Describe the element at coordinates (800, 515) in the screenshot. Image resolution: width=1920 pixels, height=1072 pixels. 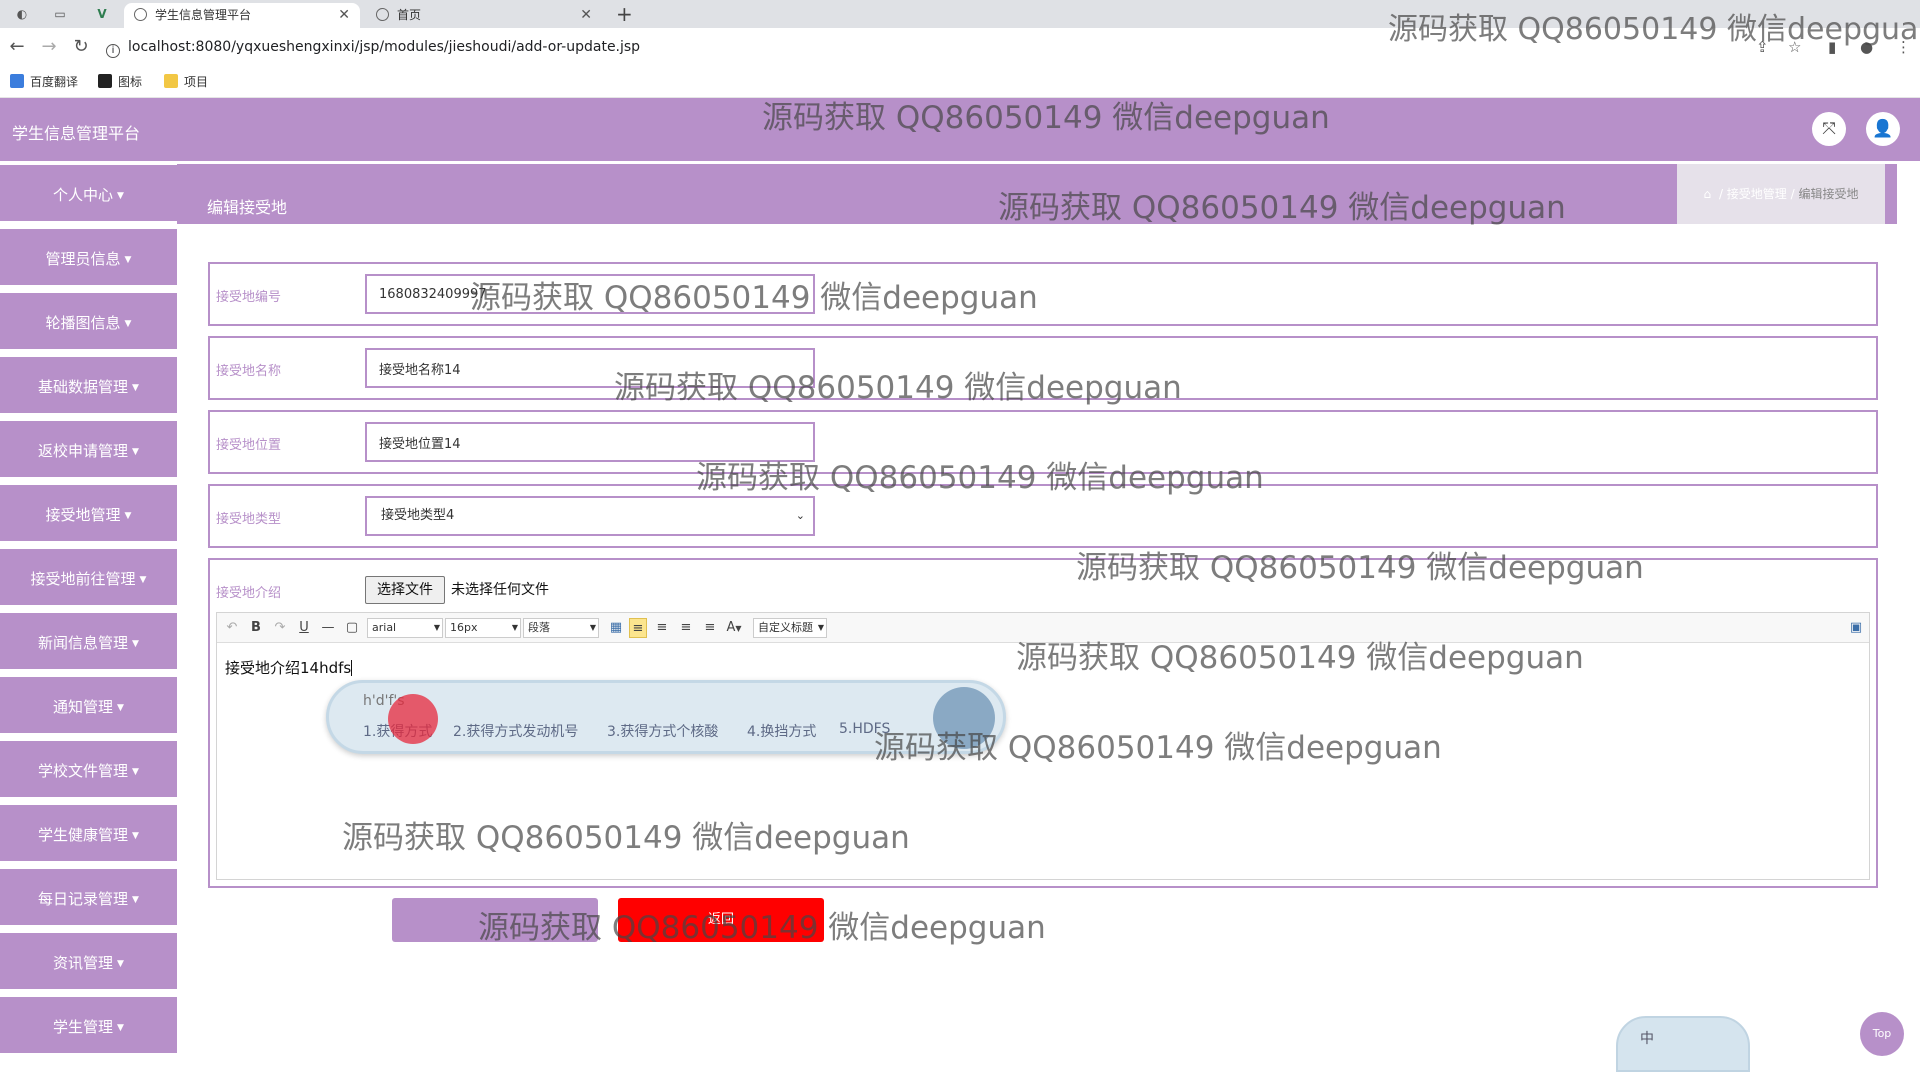
I see `chevron-down-icon: ⌄` at that location.